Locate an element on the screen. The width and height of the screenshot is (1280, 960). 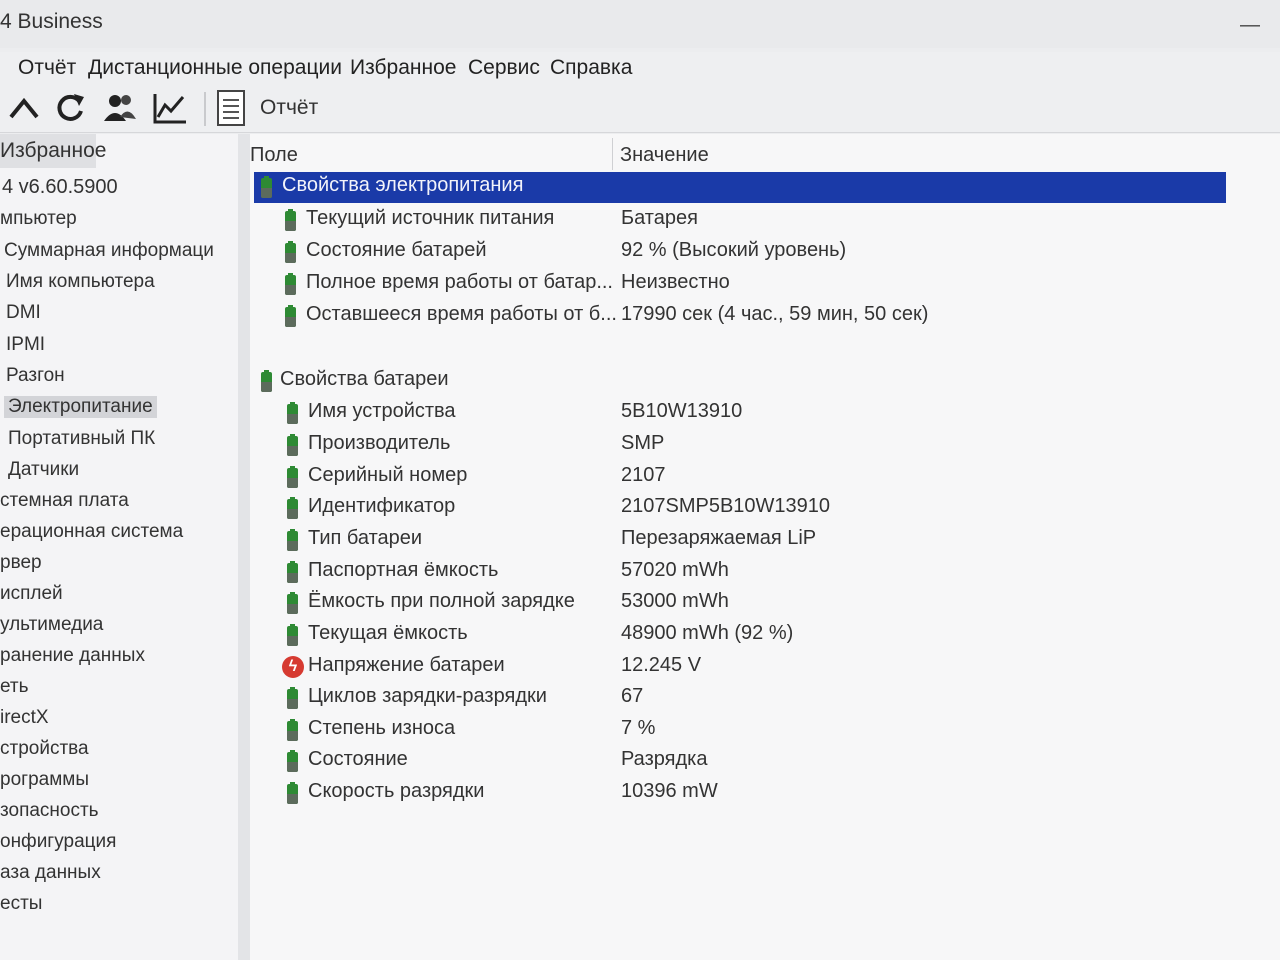
tree-item-dmi: DMI is located at coordinates (23, 313).